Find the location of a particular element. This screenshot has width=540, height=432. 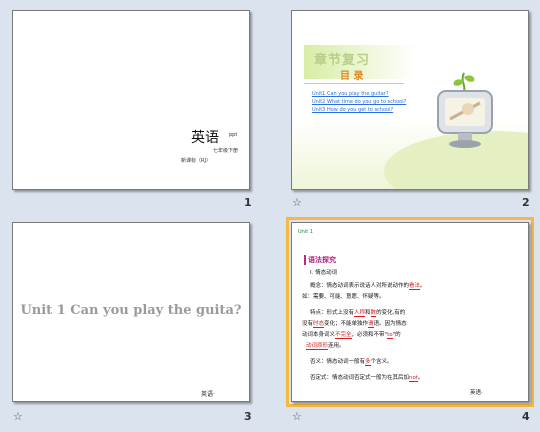

slide4-unit: Unit 1 is located at coordinates (305, 232).